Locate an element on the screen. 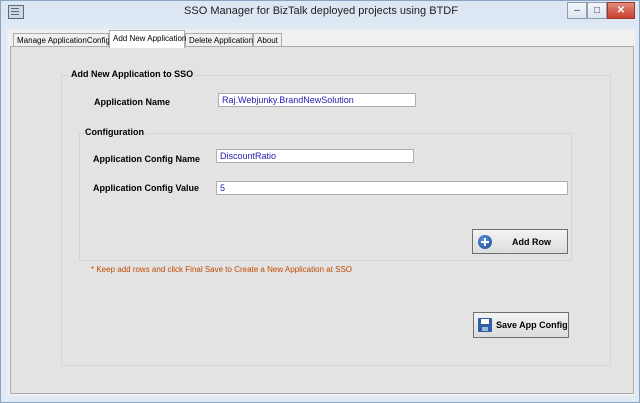 This screenshot has height=403, width=640. tab-manage-applicationconfig: Manage ApplicationConfig is located at coordinates (61, 40).